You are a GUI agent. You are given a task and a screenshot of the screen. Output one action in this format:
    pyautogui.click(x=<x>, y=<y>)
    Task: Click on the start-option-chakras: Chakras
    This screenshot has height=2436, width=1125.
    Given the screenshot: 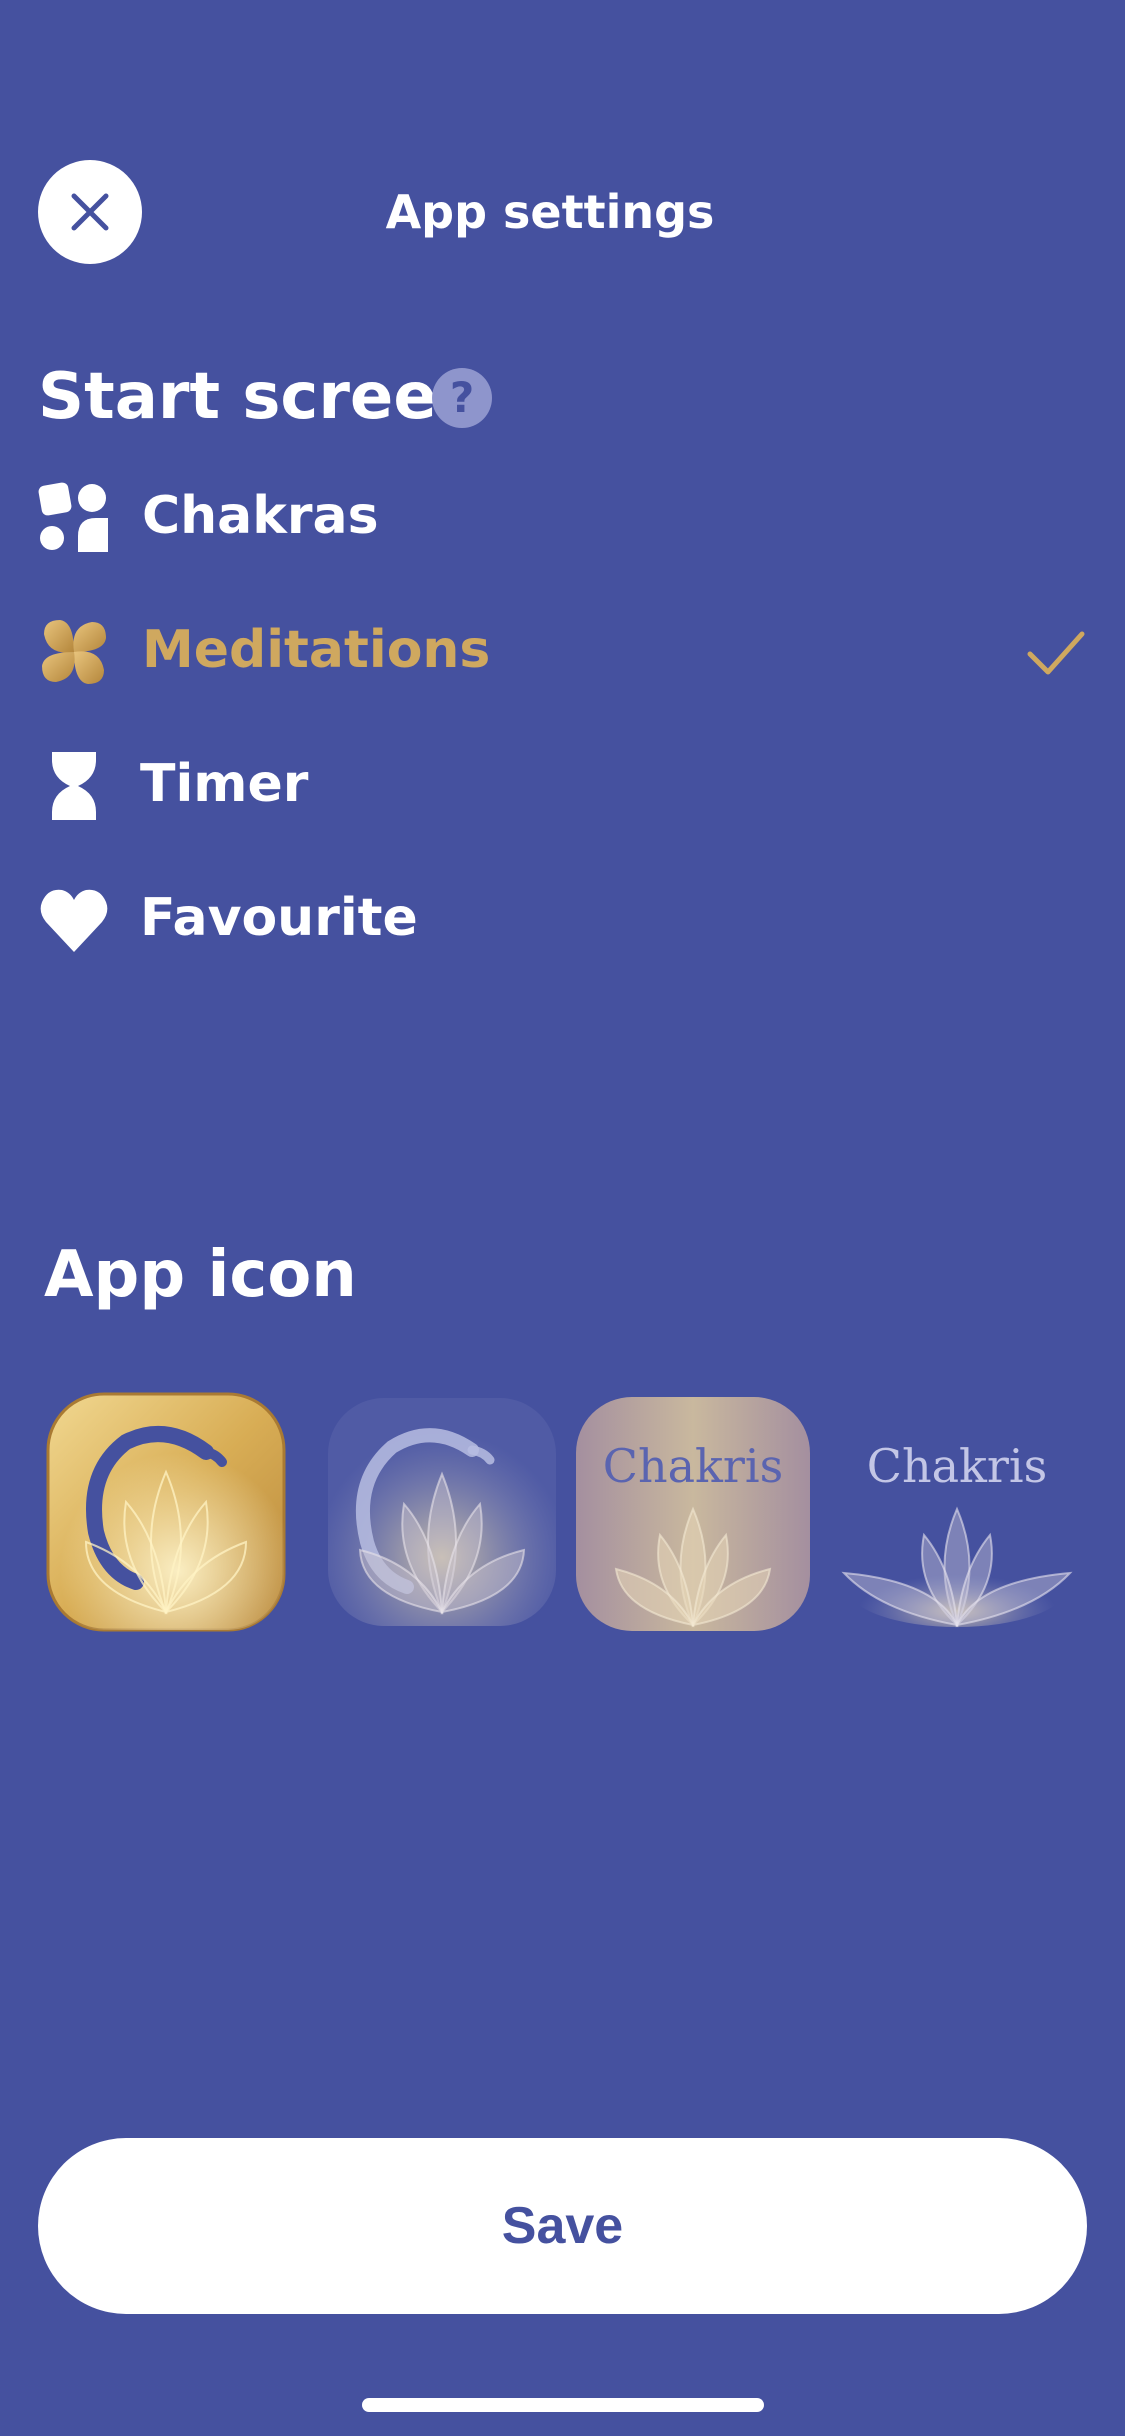 What is the action you would take?
    pyautogui.click(x=562, y=517)
    